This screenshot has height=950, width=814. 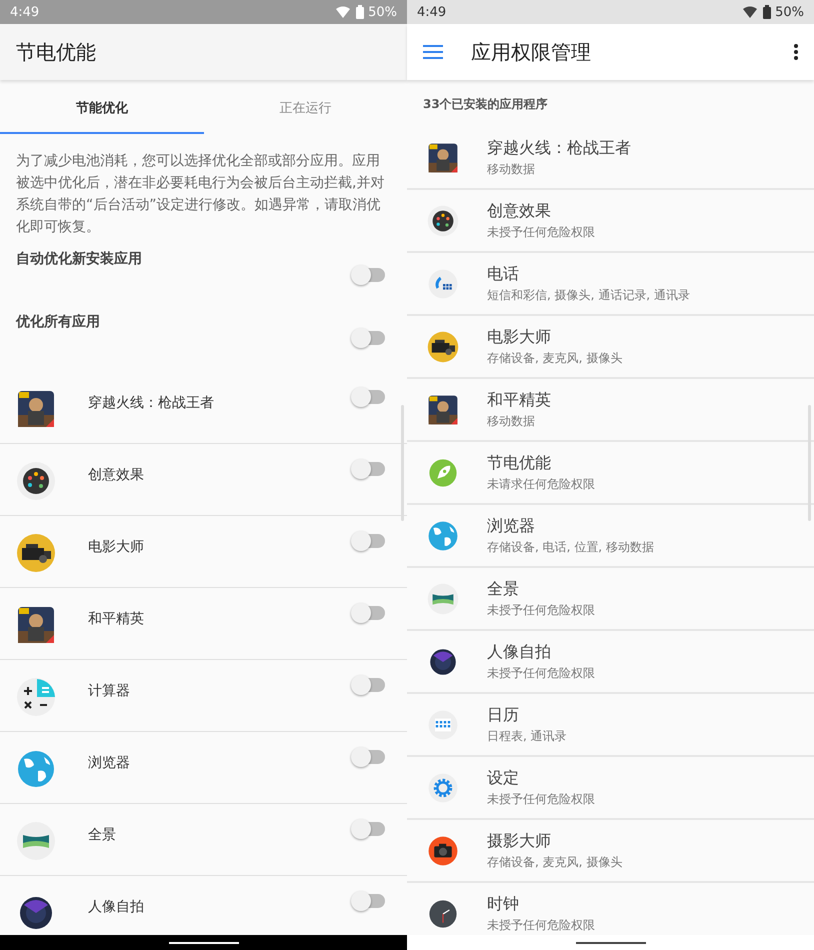 What do you see at coordinates (443, 850) in the screenshot?
I see `camera-icon` at bounding box center [443, 850].